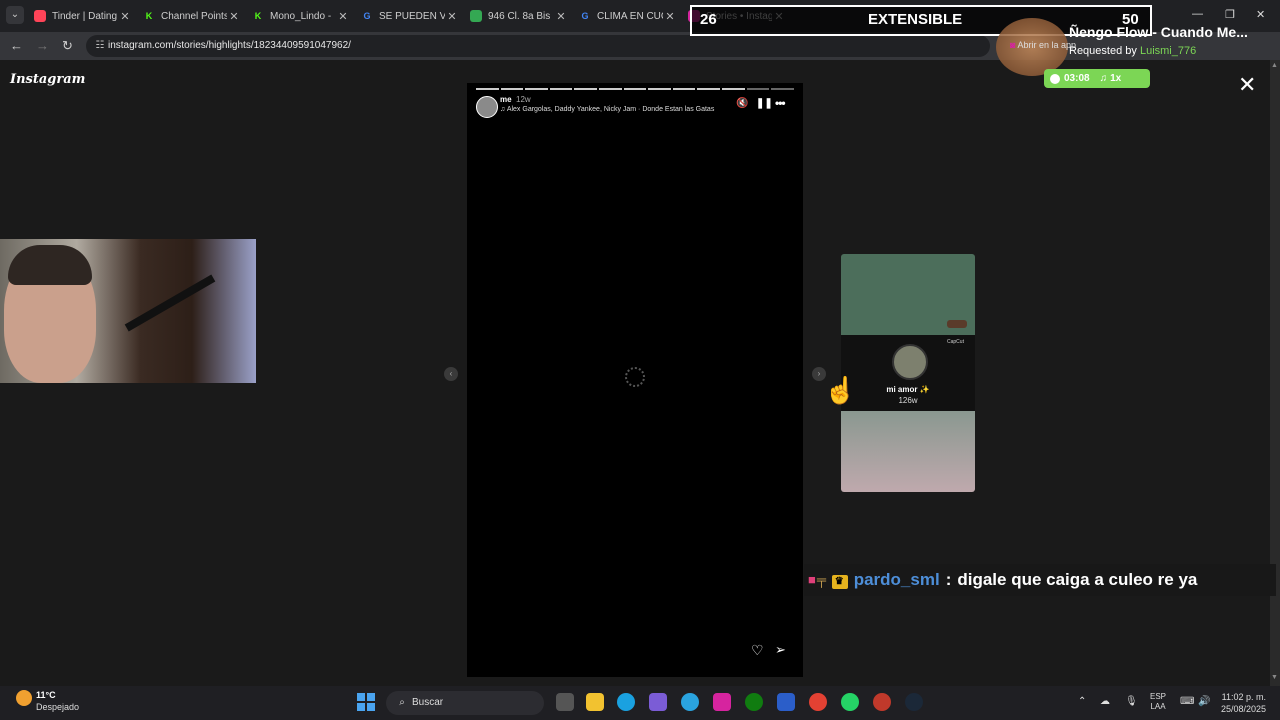 The height and width of the screenshot is (720, 1280). I want to click on clock-icon, so click(1055, 78).